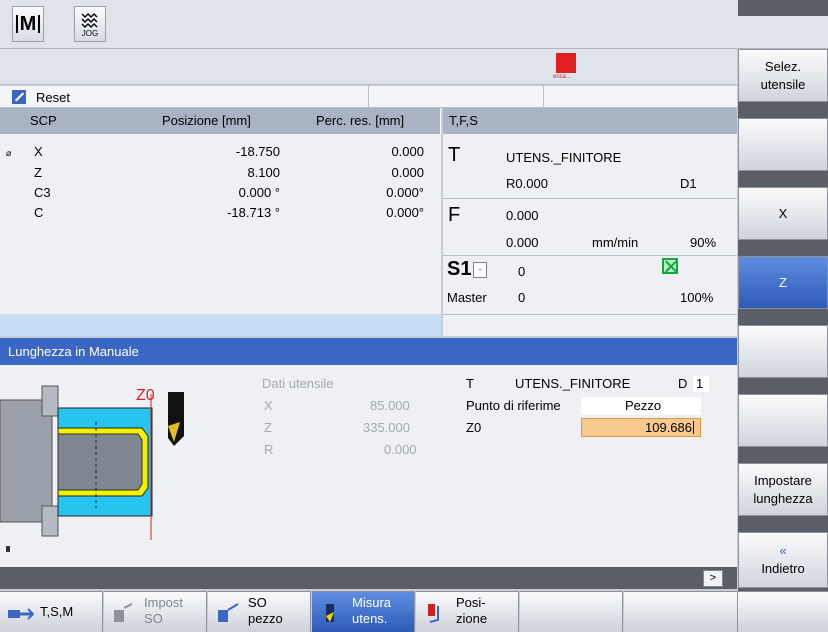 This screenshot has height=632, width=828. Describe the element at coordinates (9, 153) in the screenshot. I see `diameter-icon: ⌀` at that location.